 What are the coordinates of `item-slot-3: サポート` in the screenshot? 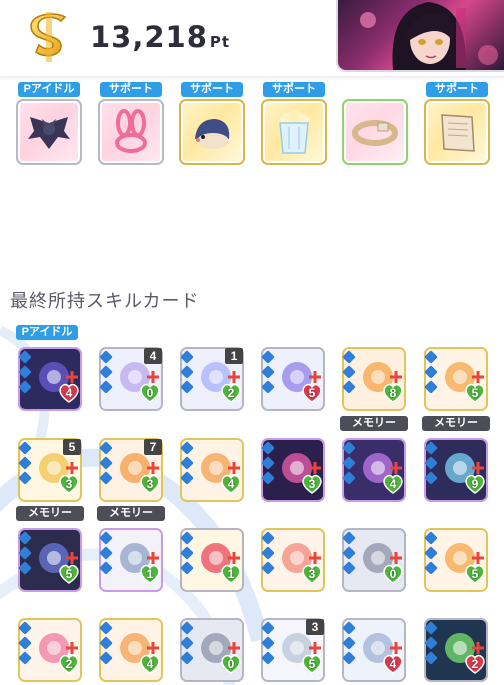 It's located at (212, 124).